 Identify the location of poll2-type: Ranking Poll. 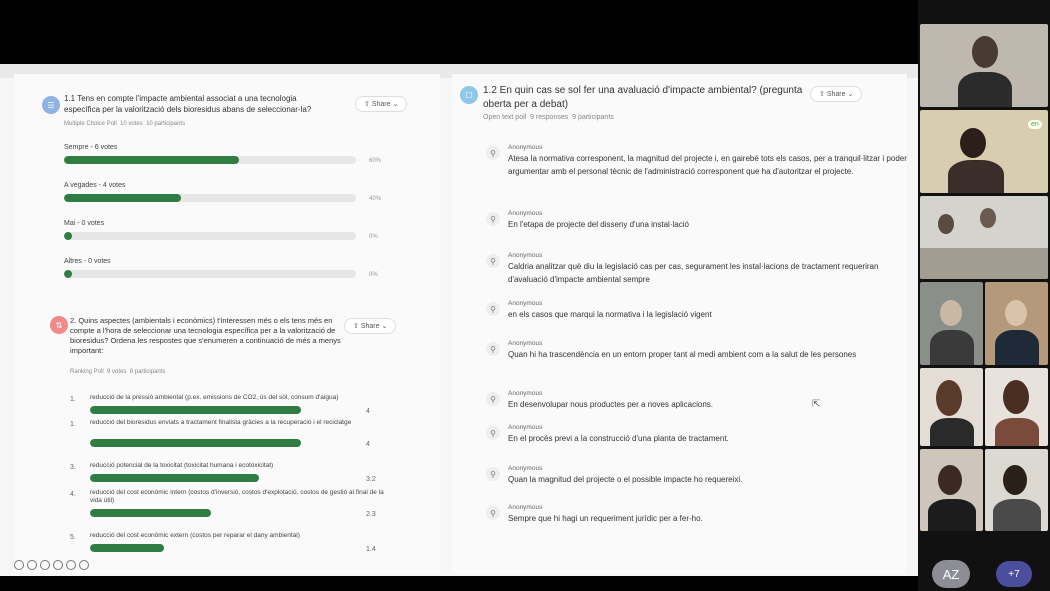
(87, 372).